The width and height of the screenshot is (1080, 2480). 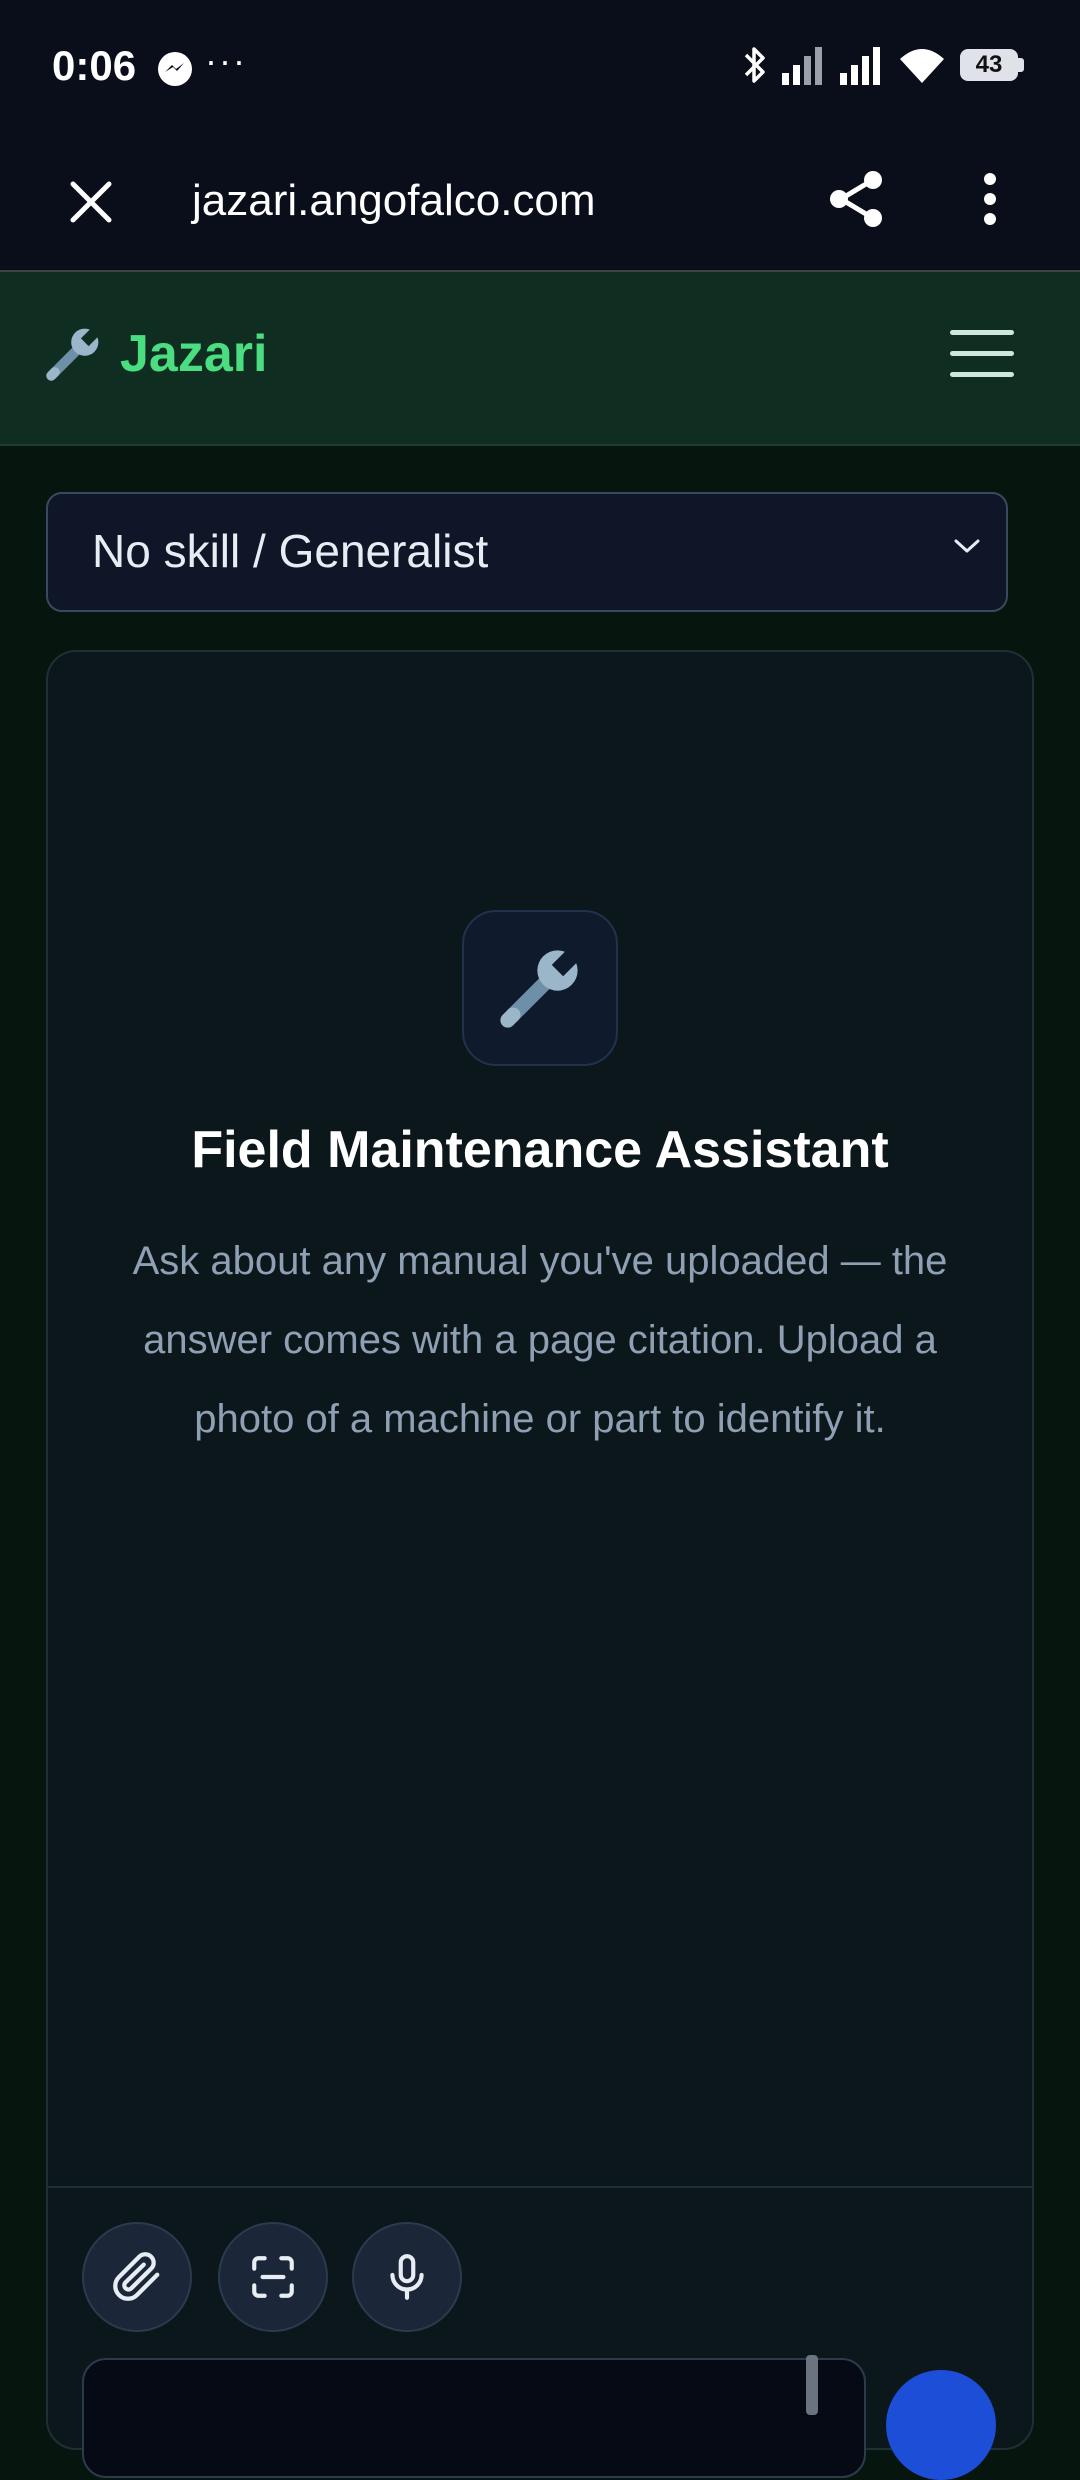 What do you see at coordinates (540, 359) in the screenshot?
I see `app-header: Jazari` at bounding box center [540, 359].